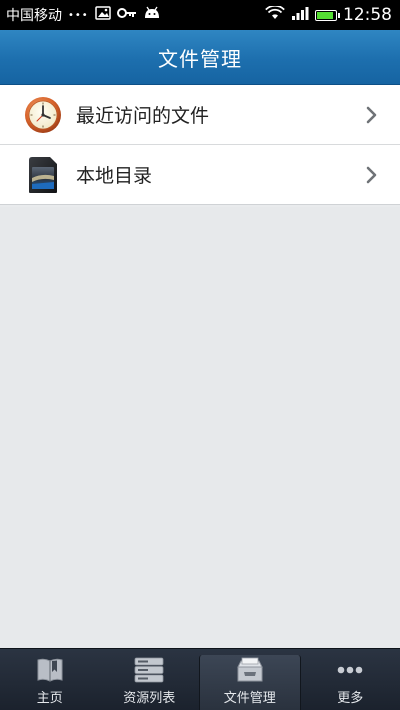 The image size is (400, 710). I want to click on wifi-icon, so click(275, 14).